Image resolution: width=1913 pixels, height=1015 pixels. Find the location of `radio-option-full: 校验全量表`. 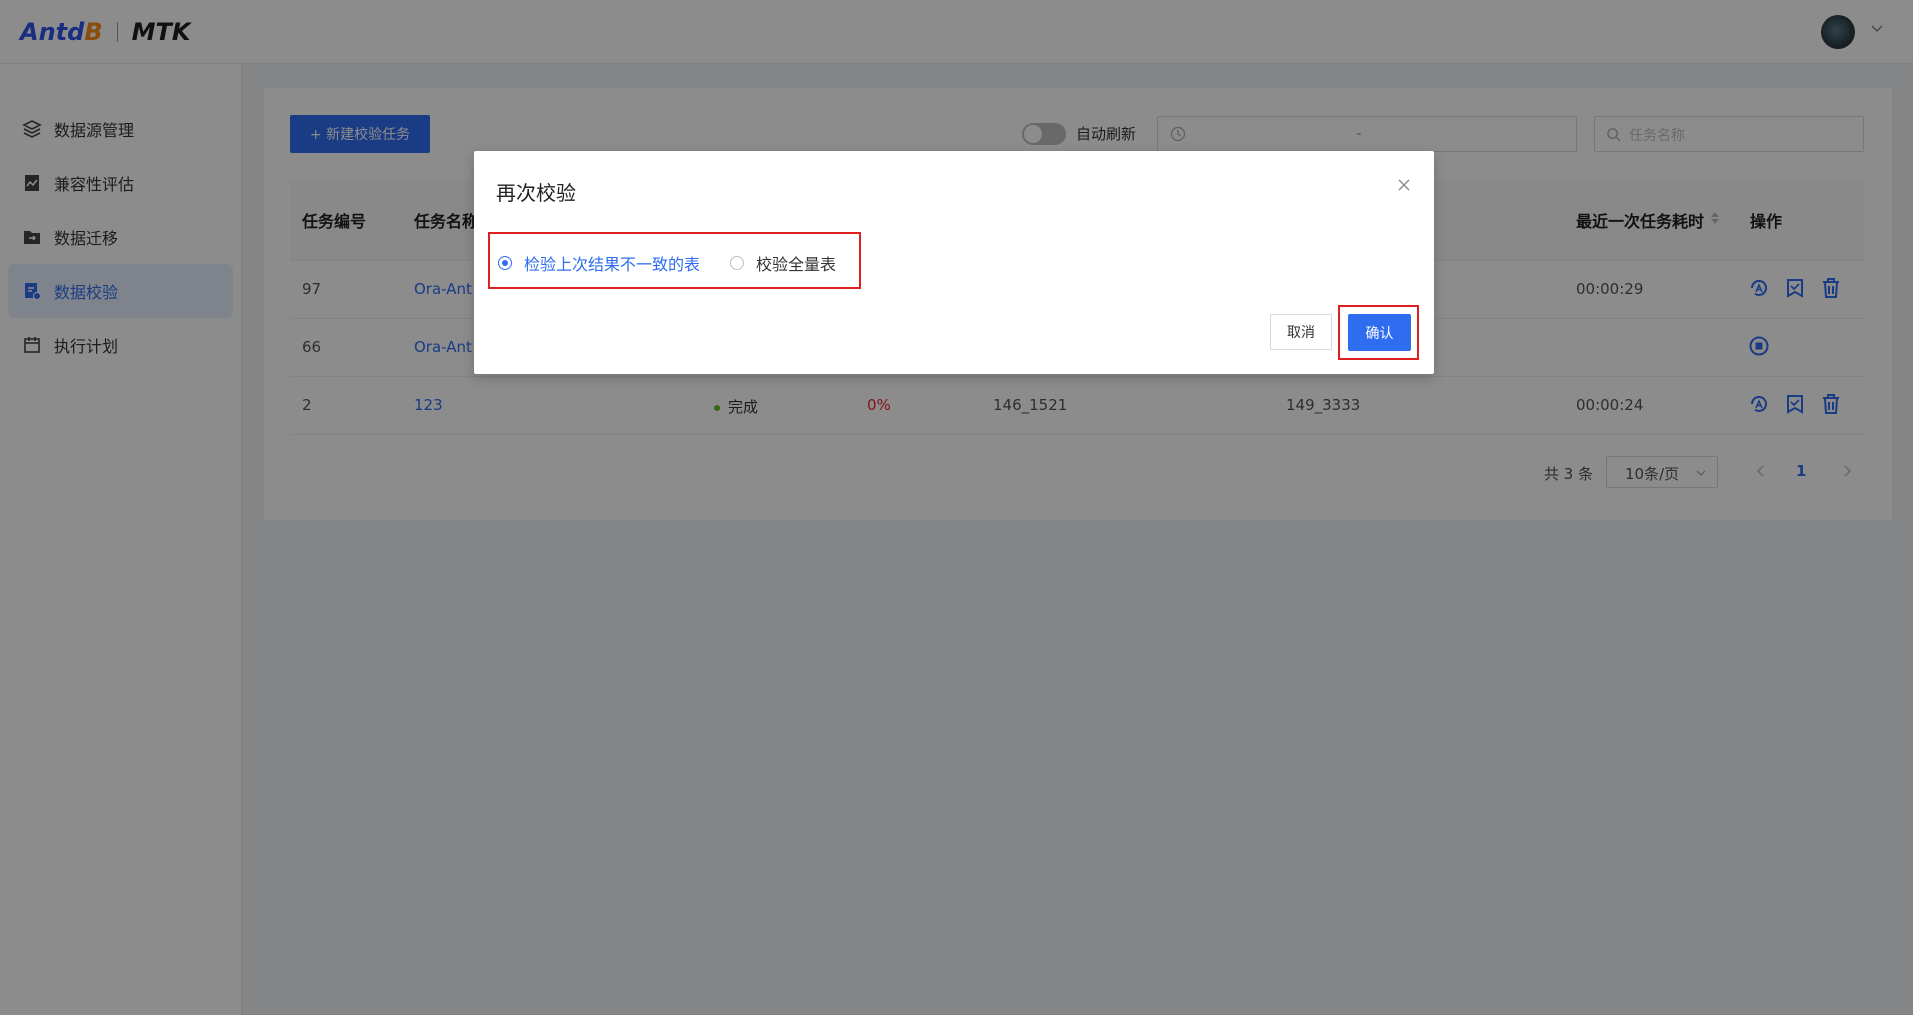

radio-option-full: 校验全量表 is located at coordinates (783, 263).